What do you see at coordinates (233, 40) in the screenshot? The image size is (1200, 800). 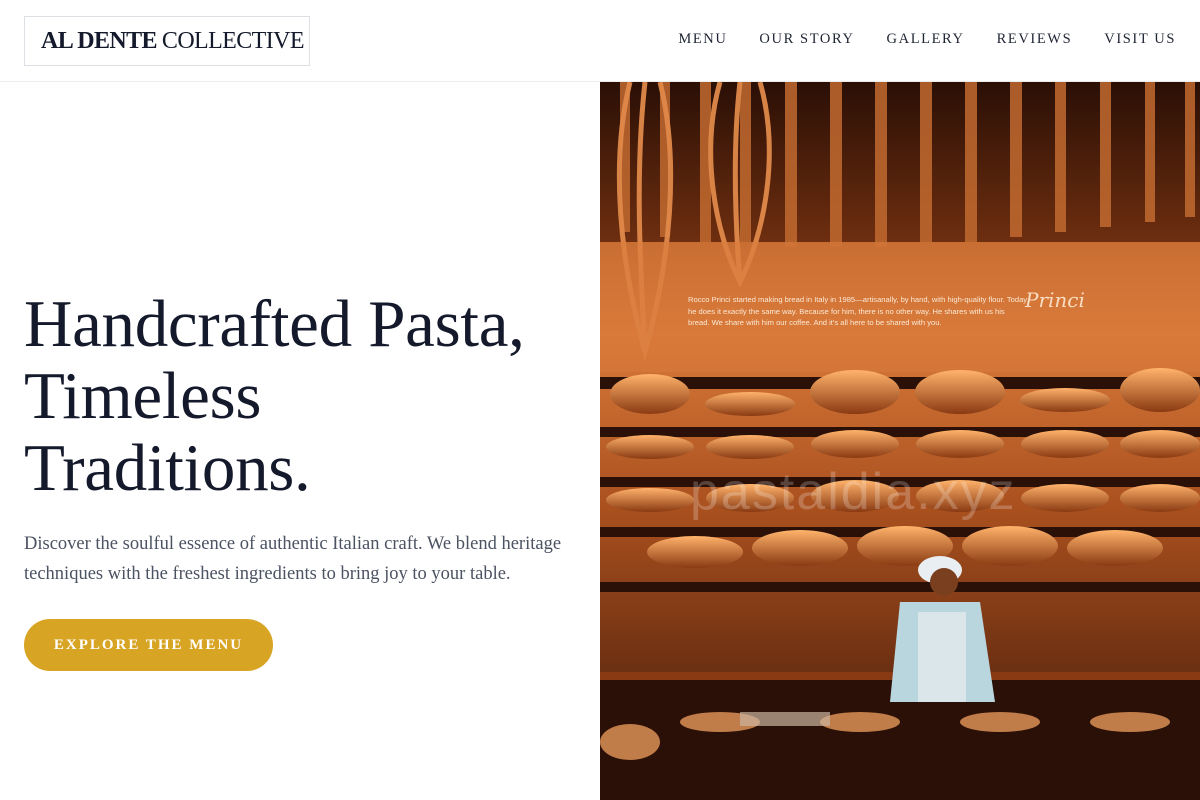 I see `brand-name-light: COLLECTIVE` at bounding box center [233, 40].